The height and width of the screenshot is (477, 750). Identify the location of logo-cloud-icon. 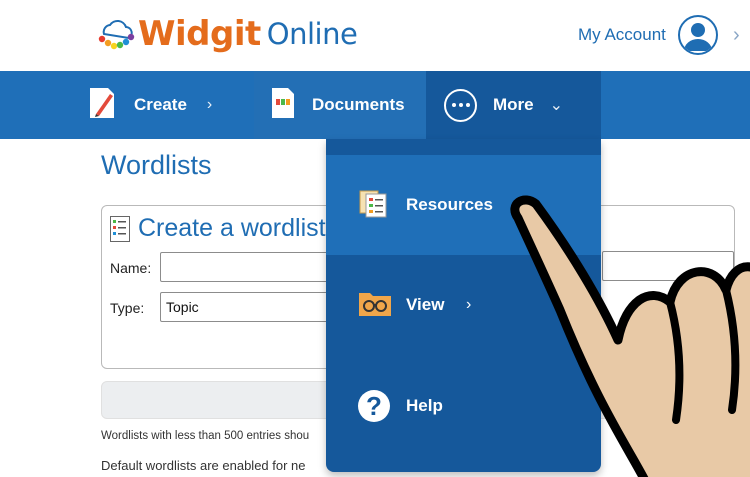
(116, 34).